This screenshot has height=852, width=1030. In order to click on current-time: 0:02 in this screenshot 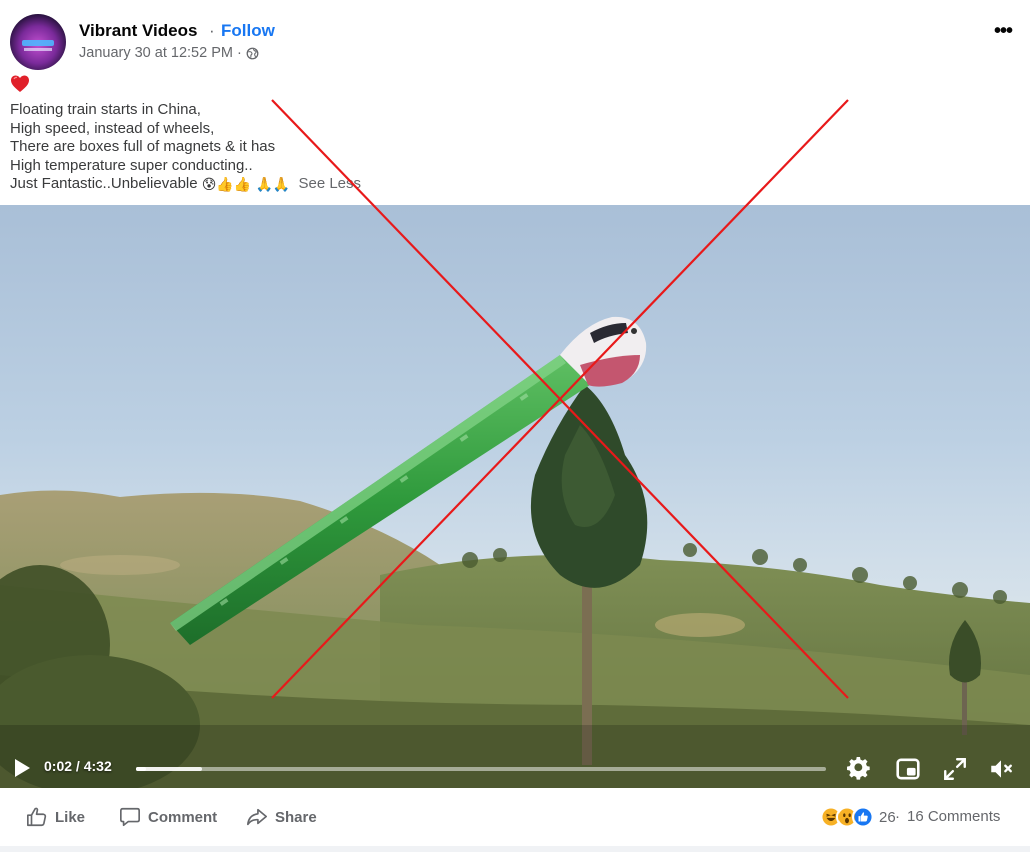, I will do `click(58, 766)`.